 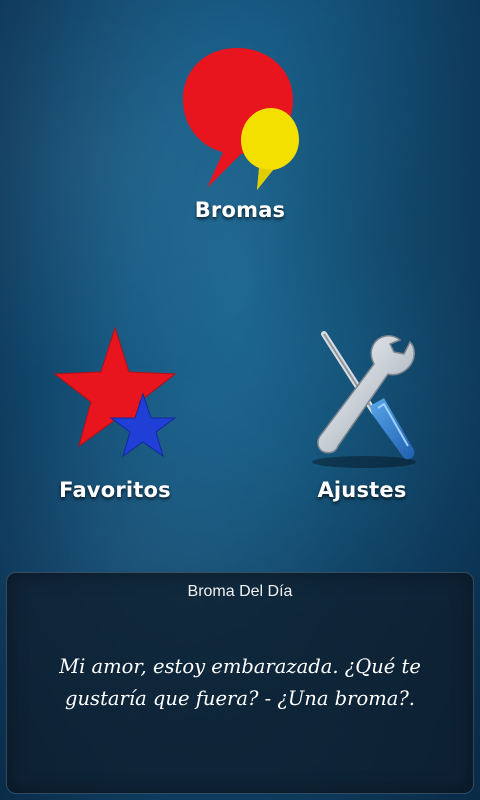 I want to click on favoritos-button: Favoritos, so click(x=115, y=412).